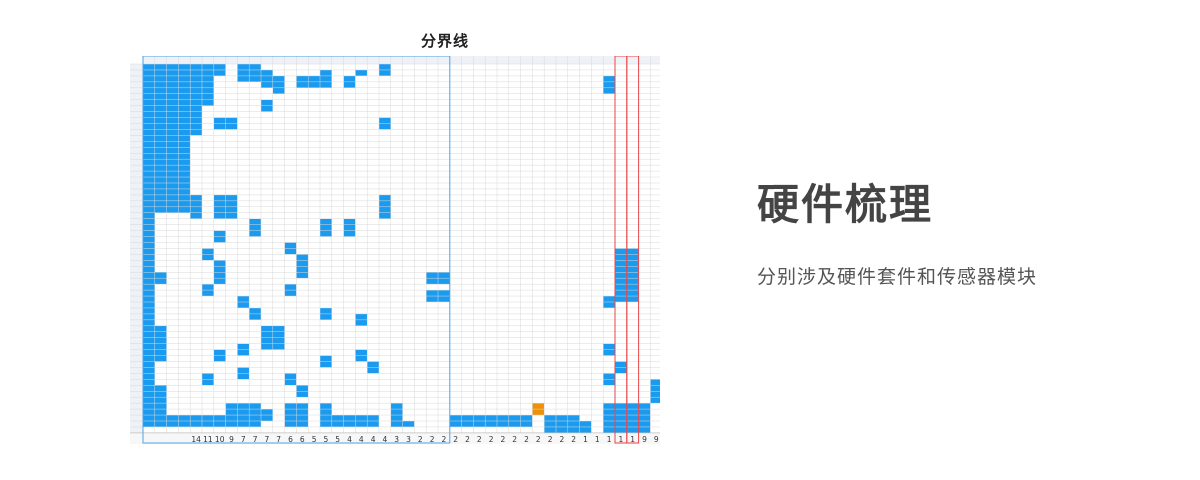 This screenshot has width=1200, height=480. Describe the element at coordinates (897, 277) in the screenshot. I see `section-description: 分别涉及硬件套件和传感器模块` at that location.